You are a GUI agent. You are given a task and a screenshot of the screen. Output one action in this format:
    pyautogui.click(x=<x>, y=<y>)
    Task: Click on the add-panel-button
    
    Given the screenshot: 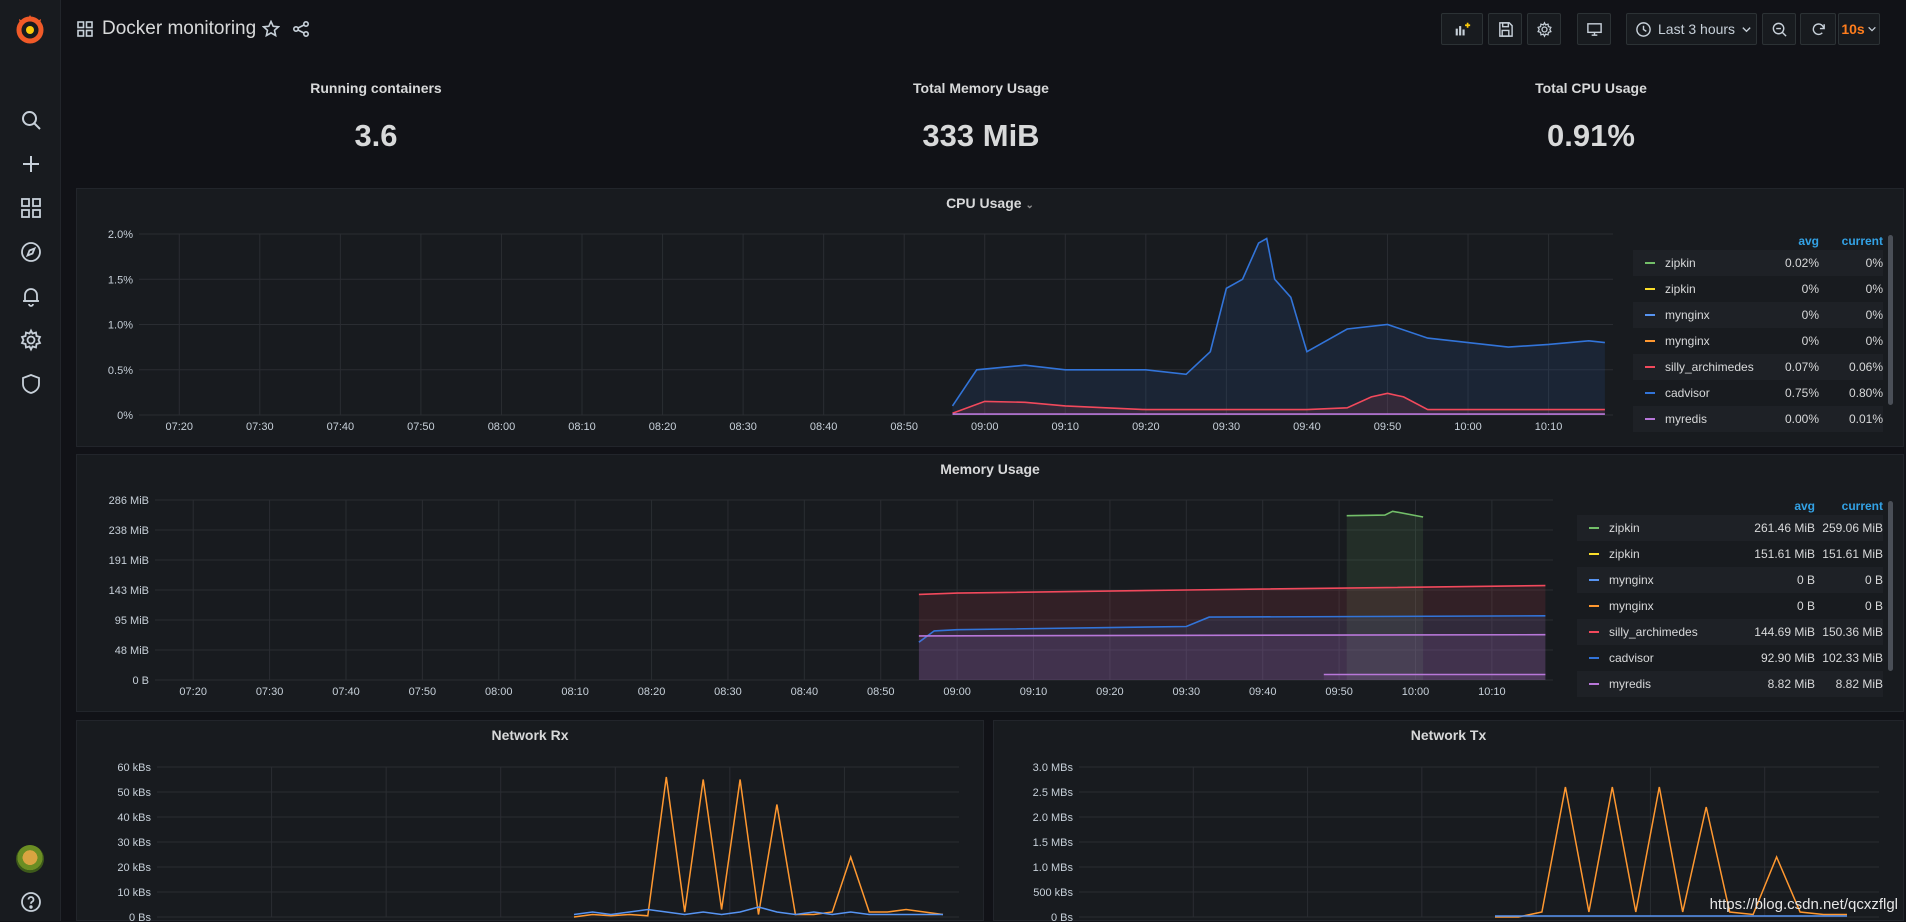 What is the action you would take?
    pyautogui.click(x=1462, y=29)
    